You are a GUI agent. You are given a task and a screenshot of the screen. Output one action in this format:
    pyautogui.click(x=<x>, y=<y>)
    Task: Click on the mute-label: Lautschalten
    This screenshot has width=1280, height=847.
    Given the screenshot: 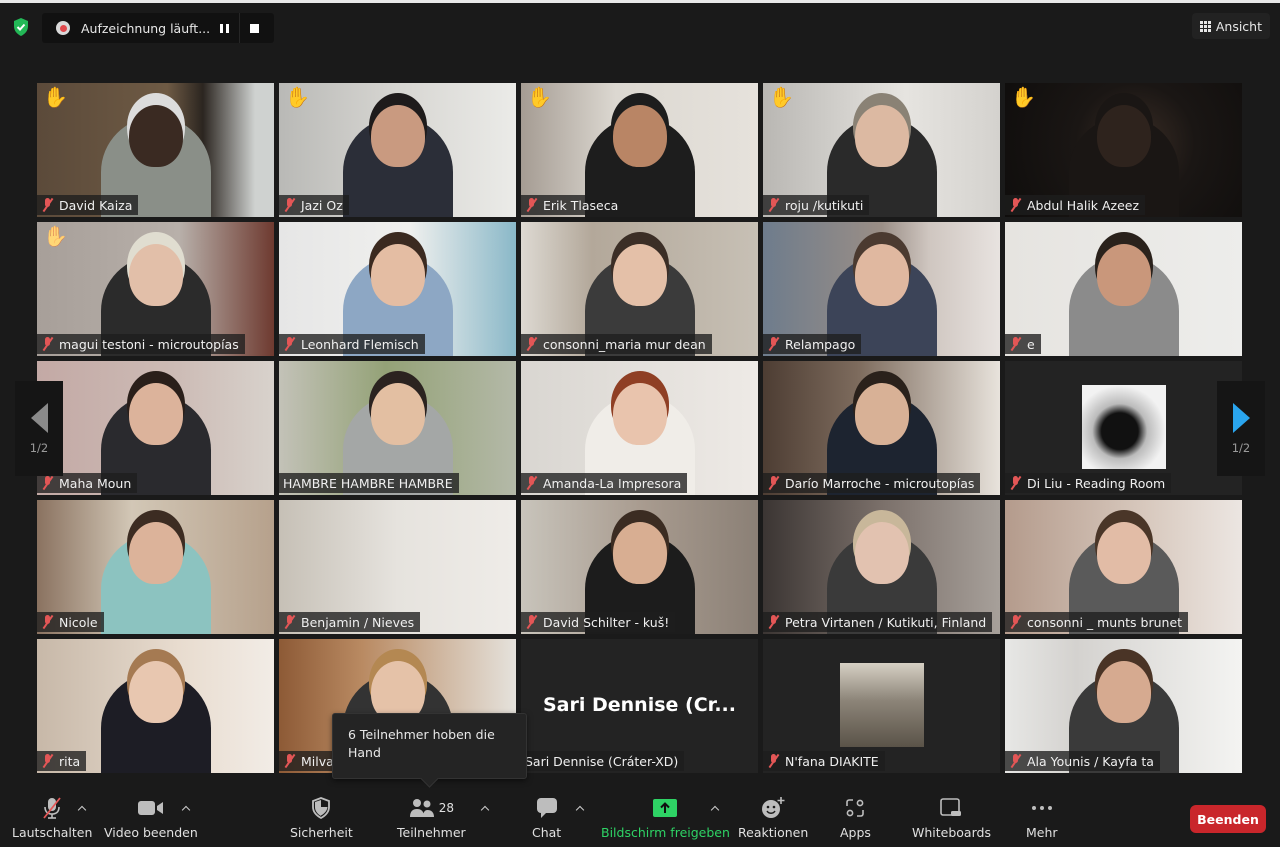 What is the action you would take?
    pyautogui.click(x=52, y=832)
    